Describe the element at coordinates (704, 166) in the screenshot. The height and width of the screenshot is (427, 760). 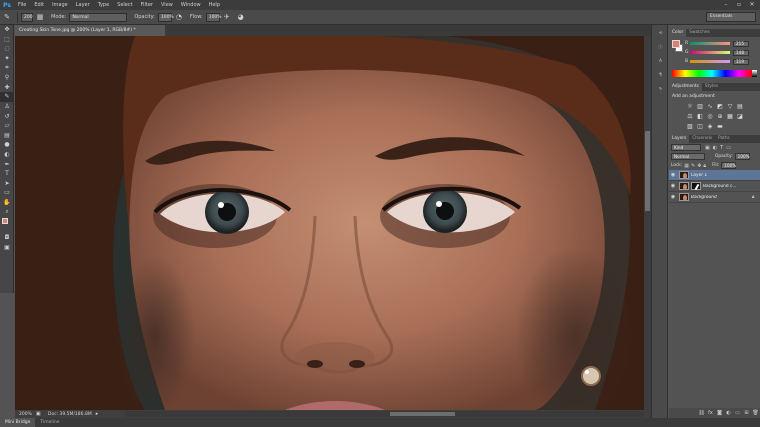
I see `lock-all-icon: 🔒︎` at that location.